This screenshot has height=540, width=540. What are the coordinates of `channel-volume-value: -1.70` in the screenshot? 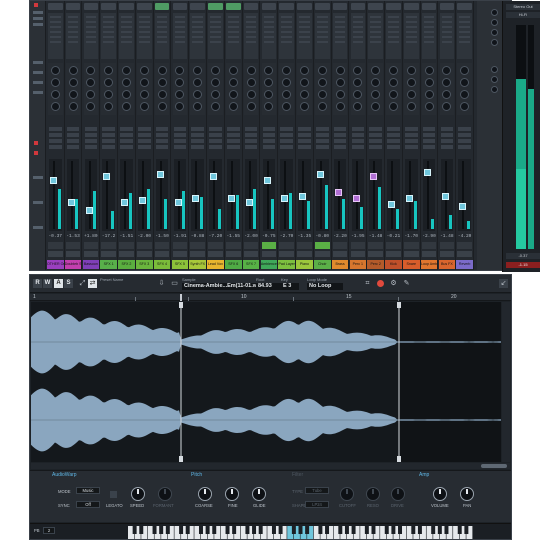 It's located at (411, 237).